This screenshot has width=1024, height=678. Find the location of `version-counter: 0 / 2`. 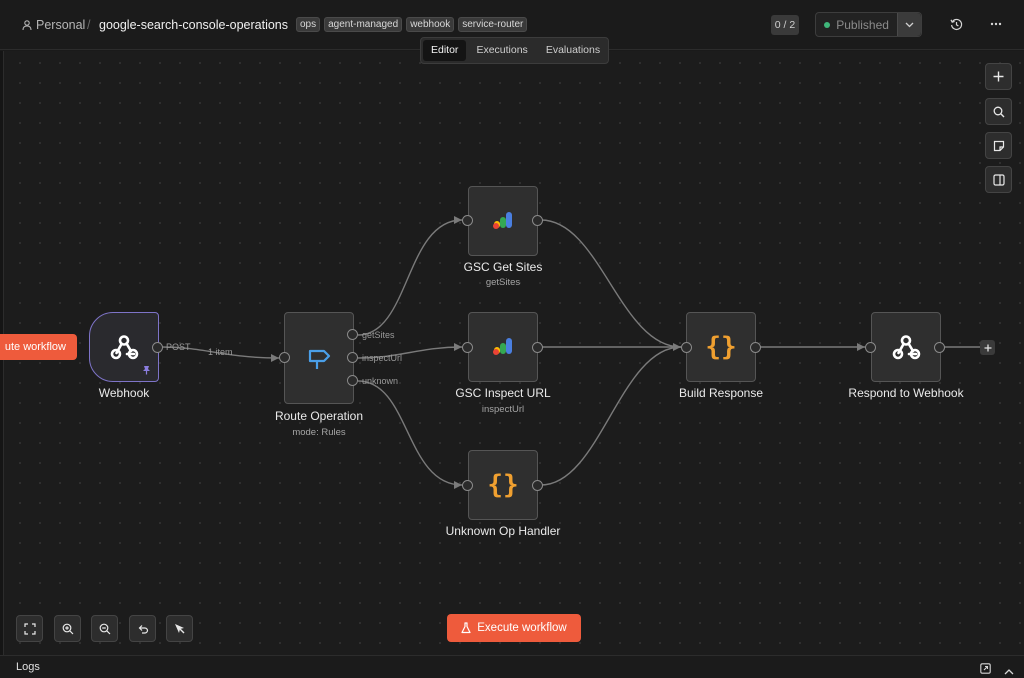

version-counter: 0 / 2 is located at coordinates (785, 25).